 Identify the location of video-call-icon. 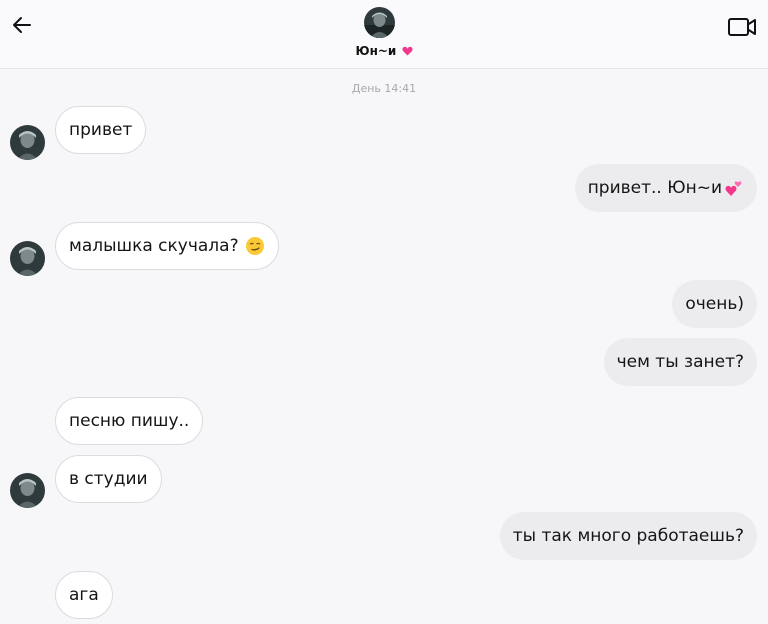
(742, 27).